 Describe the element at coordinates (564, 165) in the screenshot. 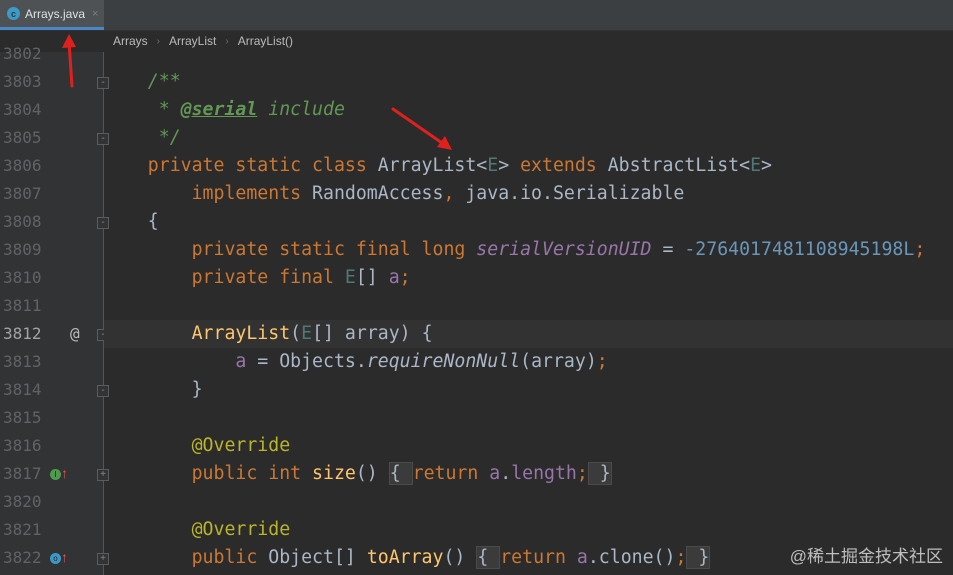

I see `code-token: extends` at that location.